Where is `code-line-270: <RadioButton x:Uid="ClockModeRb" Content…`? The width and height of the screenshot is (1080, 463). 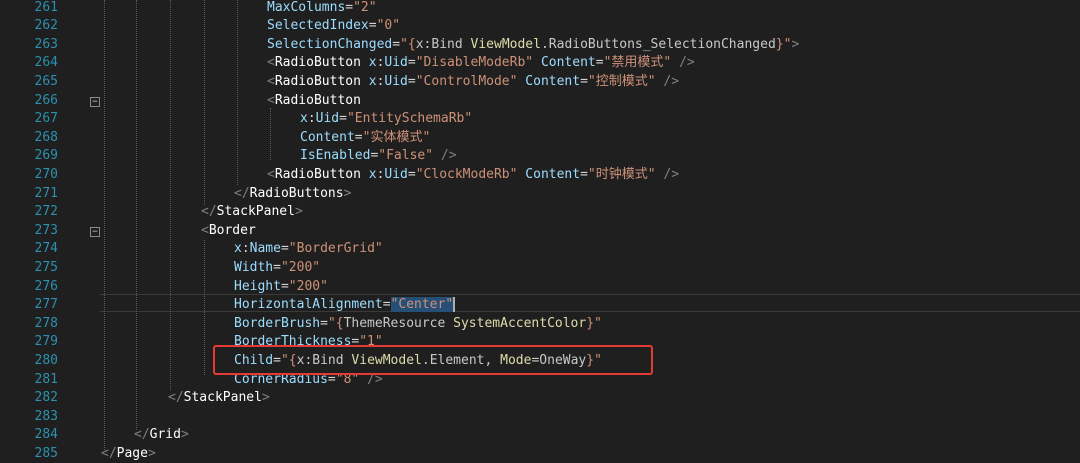
code-line-270: <RadioButton x:Uid="ClockModeRb" Content… is located at coordinates (473, 175).